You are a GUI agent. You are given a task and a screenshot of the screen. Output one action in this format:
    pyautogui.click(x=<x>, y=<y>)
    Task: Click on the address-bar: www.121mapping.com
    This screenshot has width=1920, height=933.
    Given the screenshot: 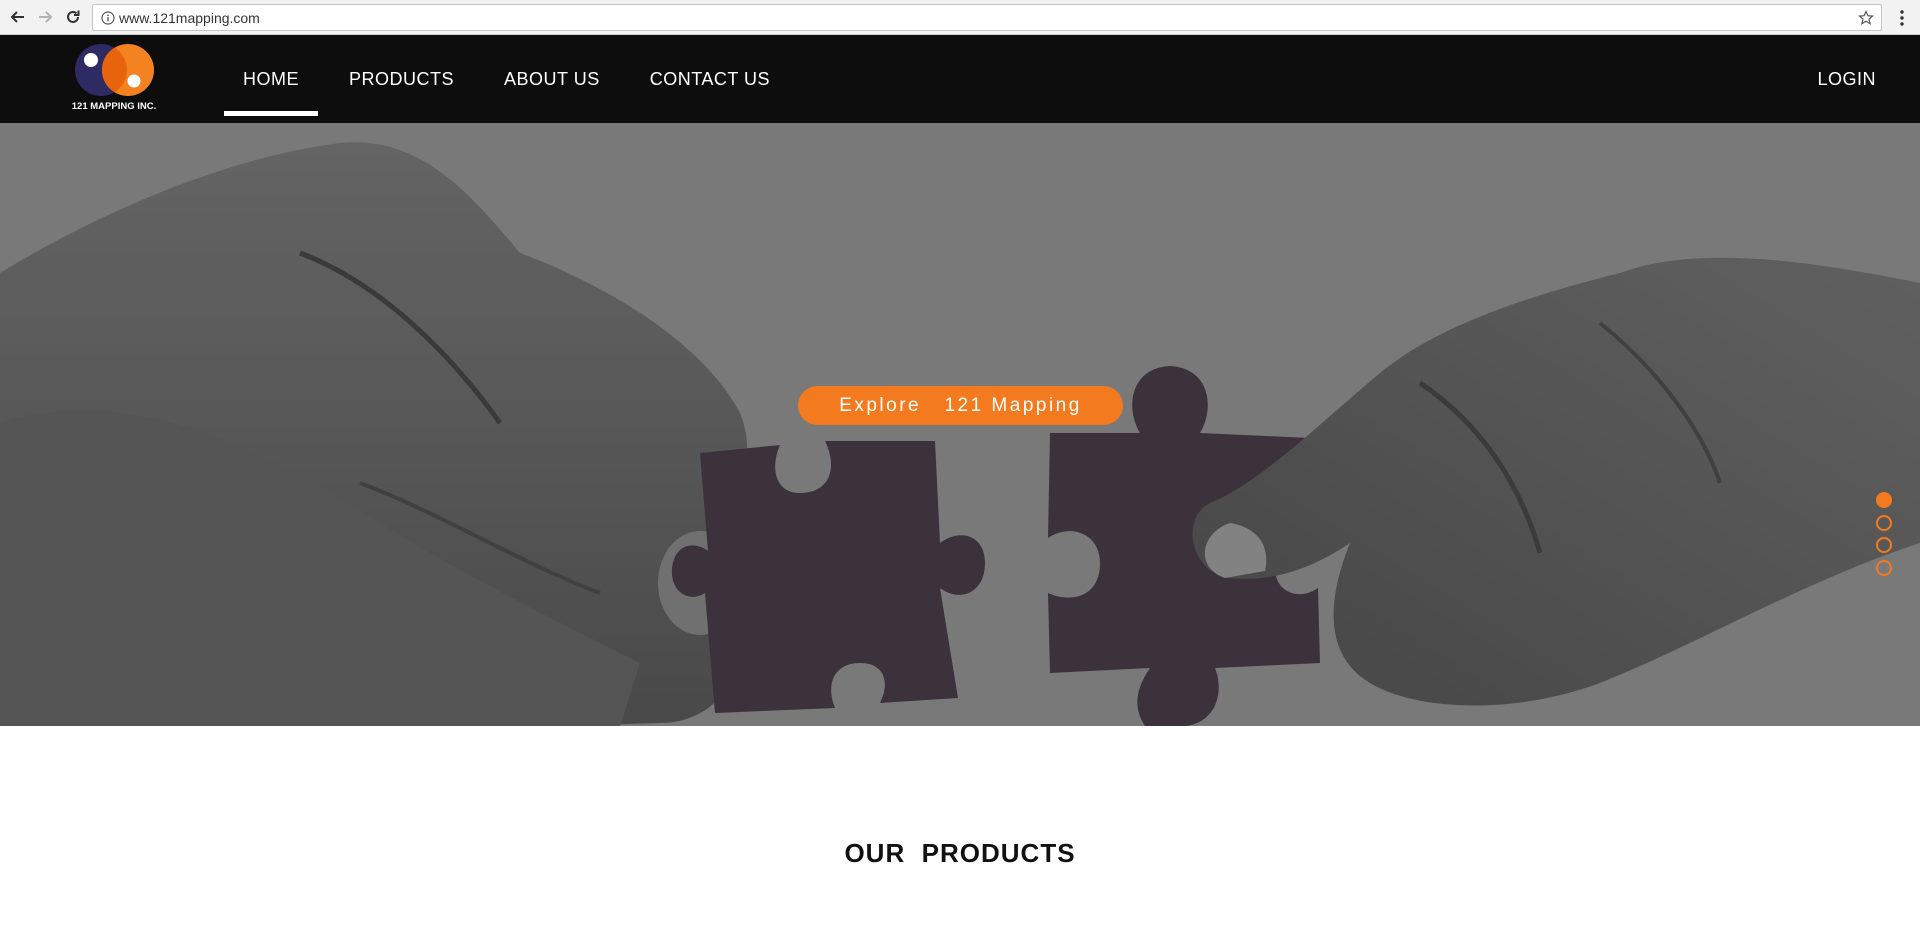 What is the action you would take?
    pyautogui.click(x=987, y=17)
    